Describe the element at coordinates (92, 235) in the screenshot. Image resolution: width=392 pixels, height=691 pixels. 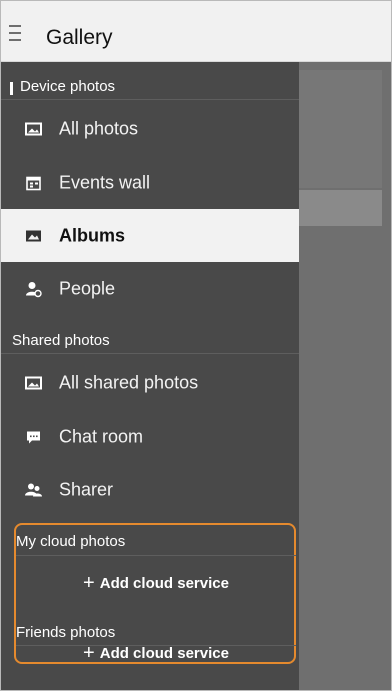
I see `drawer-item-label: Albums` at that location.